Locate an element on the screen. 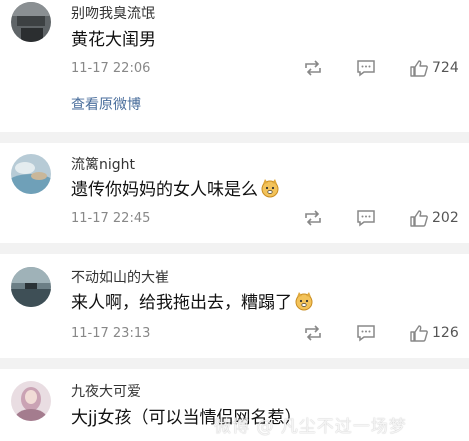 This screenshot has width=469, height=441. timestamp: 11-17 23:13 is located at coordinates (111, 333).